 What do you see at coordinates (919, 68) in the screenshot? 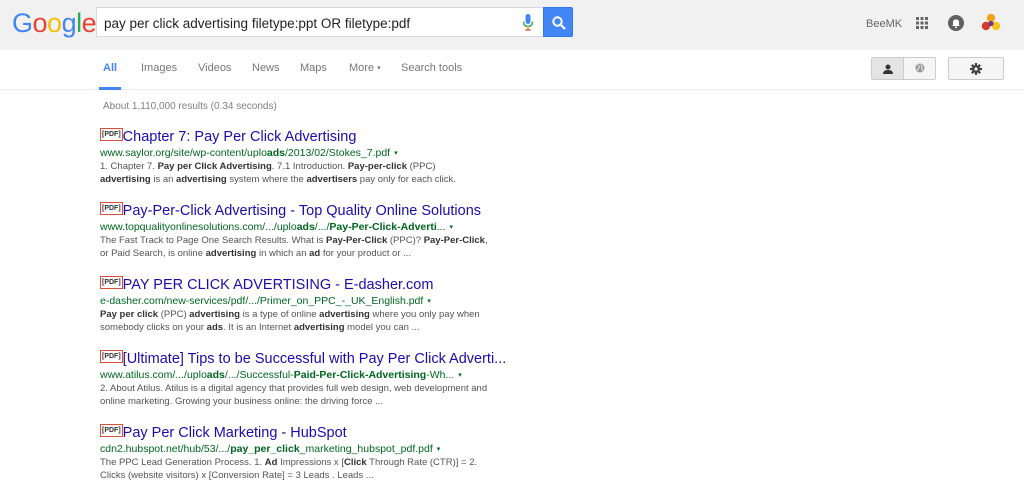
I see `global-results-button` at bounding box center [919, 68].